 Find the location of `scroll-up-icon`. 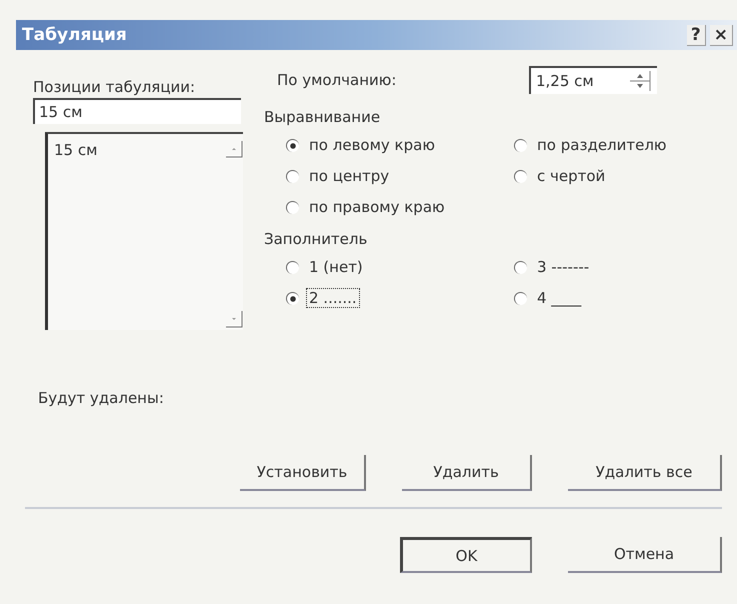

scroll-up-icon is located at coordinates (234, 149).